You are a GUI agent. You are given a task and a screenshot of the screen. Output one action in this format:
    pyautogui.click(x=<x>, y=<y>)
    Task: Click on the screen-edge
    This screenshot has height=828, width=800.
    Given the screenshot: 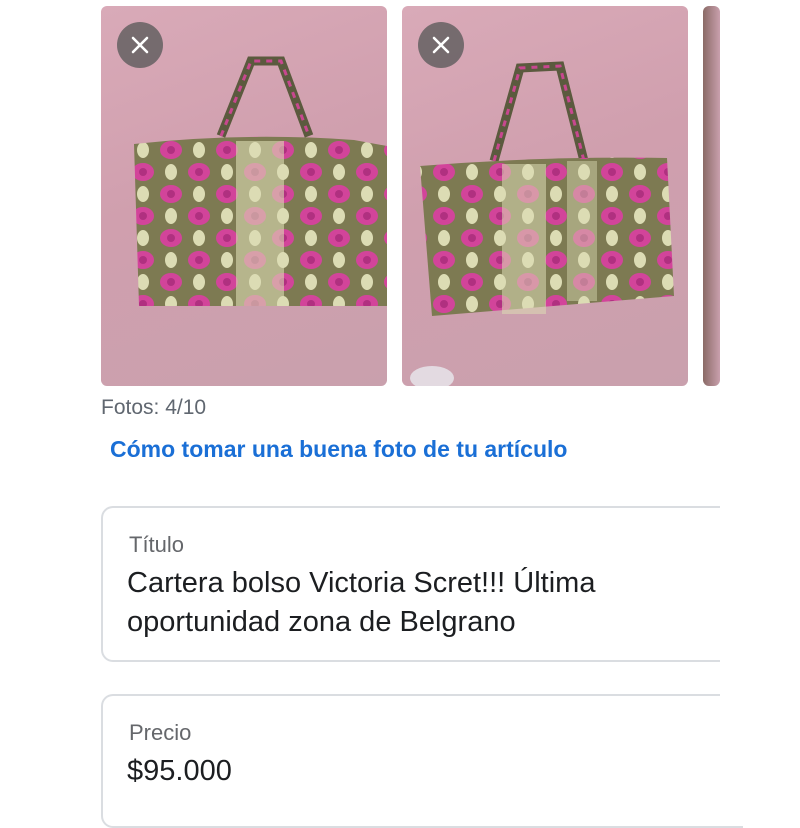 What is the action you would take?
    pyautogui.click(x=760, y=400)
    